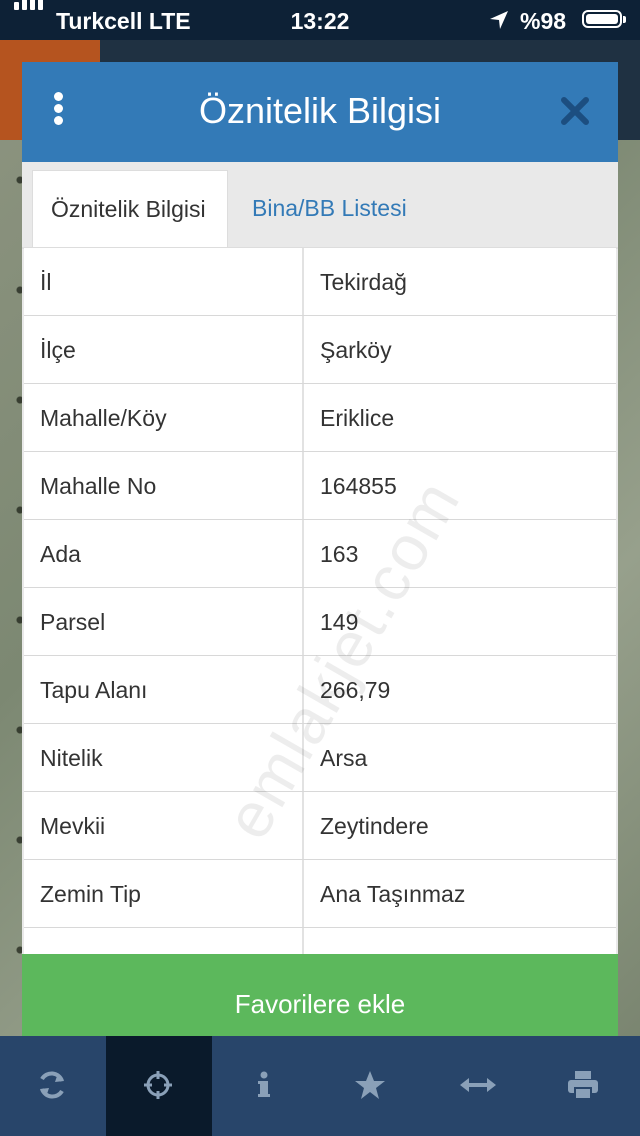  Describe the element at coordinates (604, 19) in the screenshot. I see `battery-icon` at that location.